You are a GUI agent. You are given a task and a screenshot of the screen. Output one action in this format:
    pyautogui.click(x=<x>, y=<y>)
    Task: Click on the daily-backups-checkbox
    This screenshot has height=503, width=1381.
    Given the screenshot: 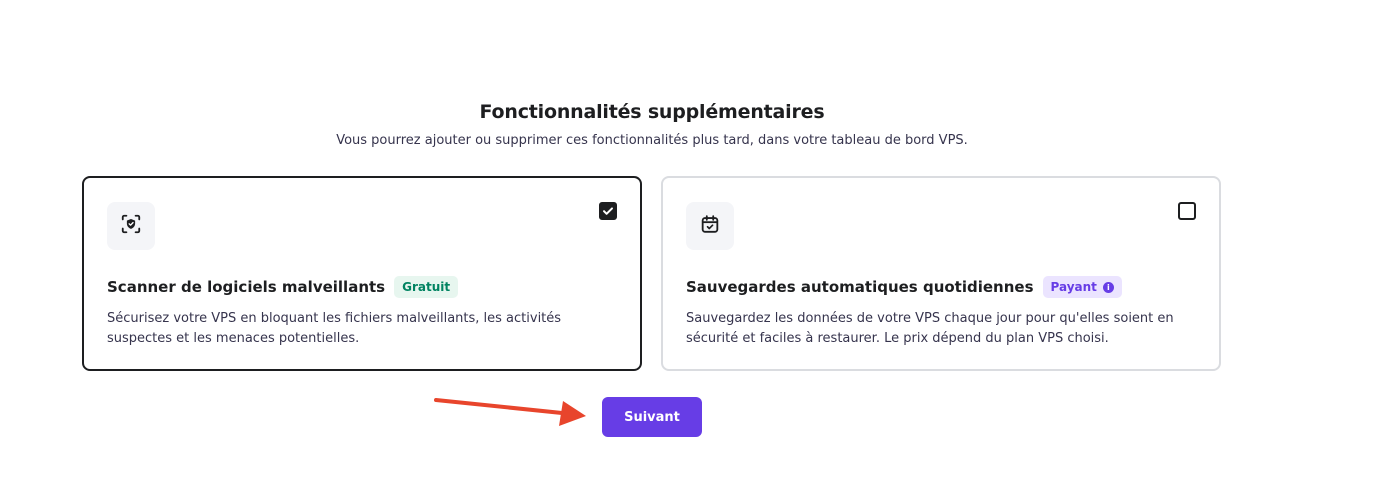 What is the action you would take?
    pyautogui.click(x=1187, y=211)
    